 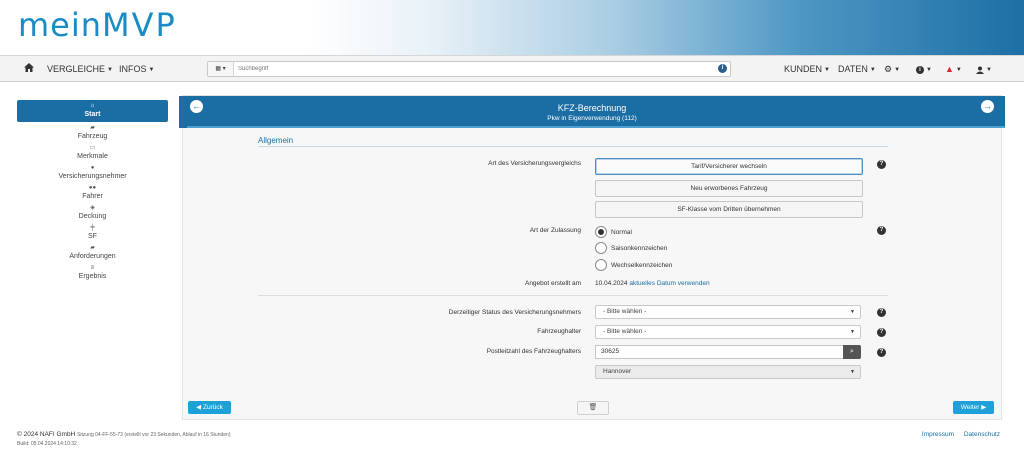 I want to click on shield-icon: ◈, so click(x=92, y=208).